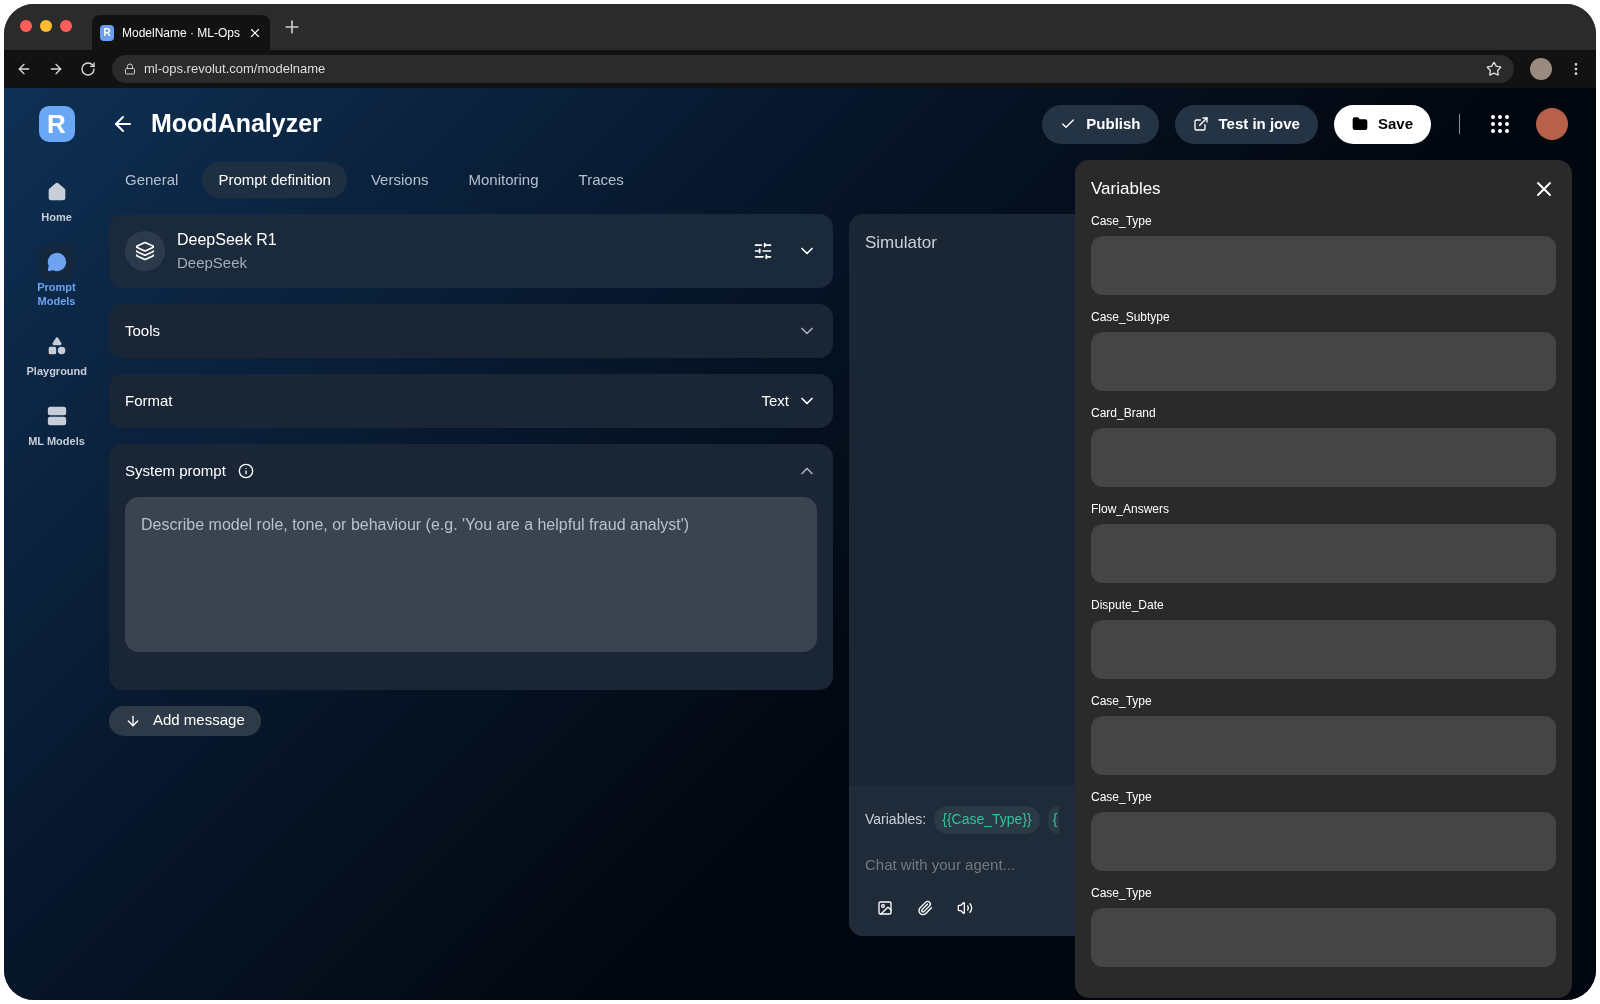 This screenshot has width=1600, height=1004. Describe the element at coordinates (56, 262) in the screenshot. I see `chat-bubble-icon` at that location.